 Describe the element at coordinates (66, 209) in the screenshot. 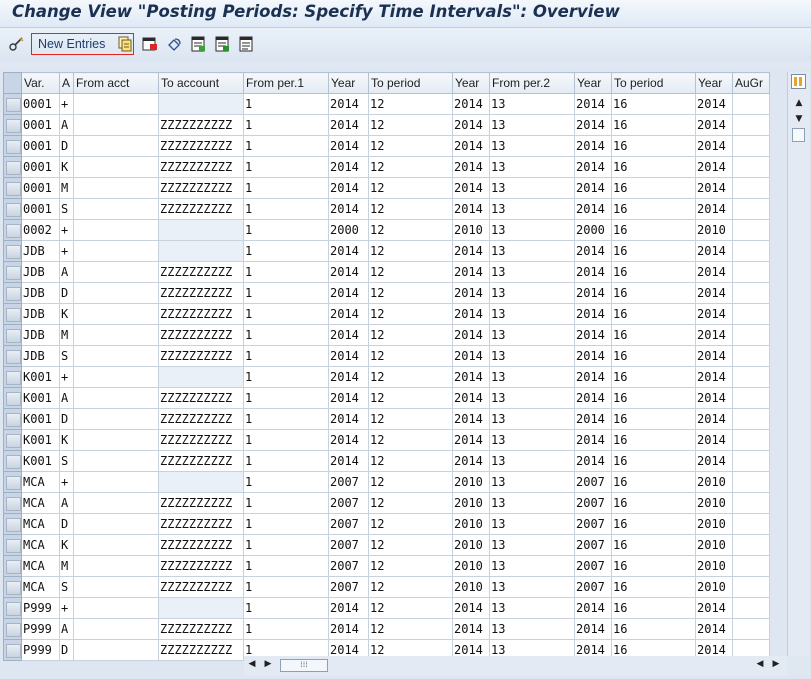

I see `table-cell: S` at that location.